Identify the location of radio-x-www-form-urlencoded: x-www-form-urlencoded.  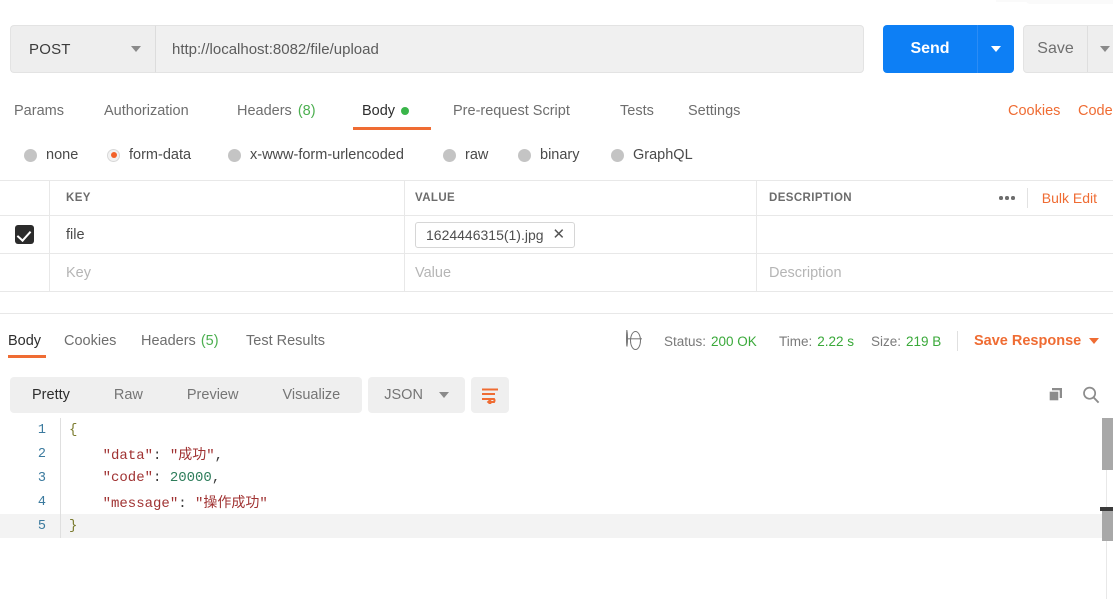
(316, 155).